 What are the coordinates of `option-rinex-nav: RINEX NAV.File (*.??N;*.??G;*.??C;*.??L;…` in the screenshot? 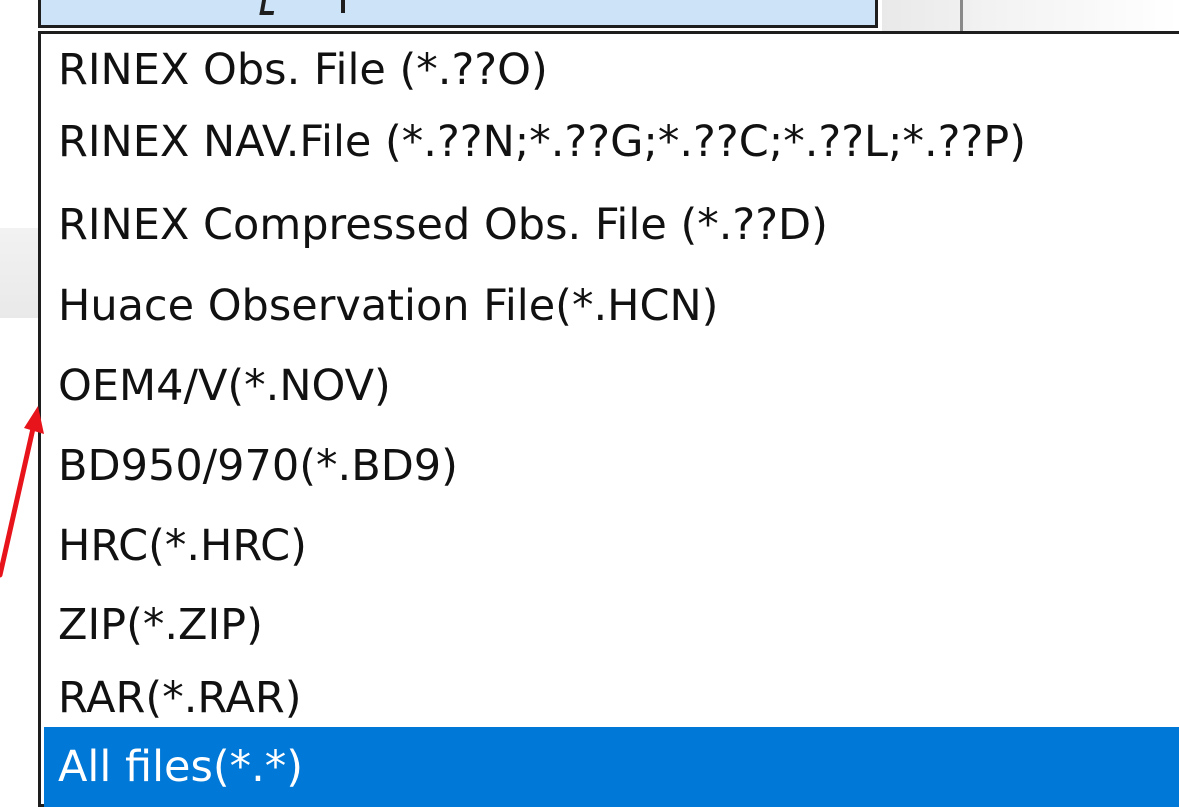 It's located at (611, 142).